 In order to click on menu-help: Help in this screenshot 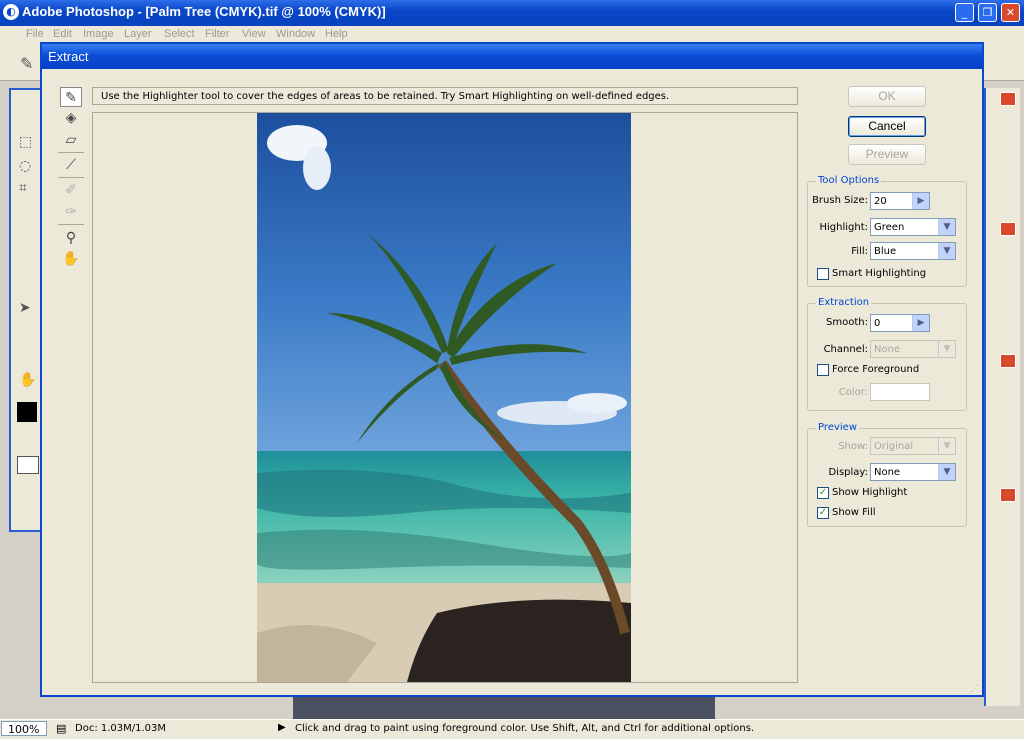, I will do `click(336, 34)`.